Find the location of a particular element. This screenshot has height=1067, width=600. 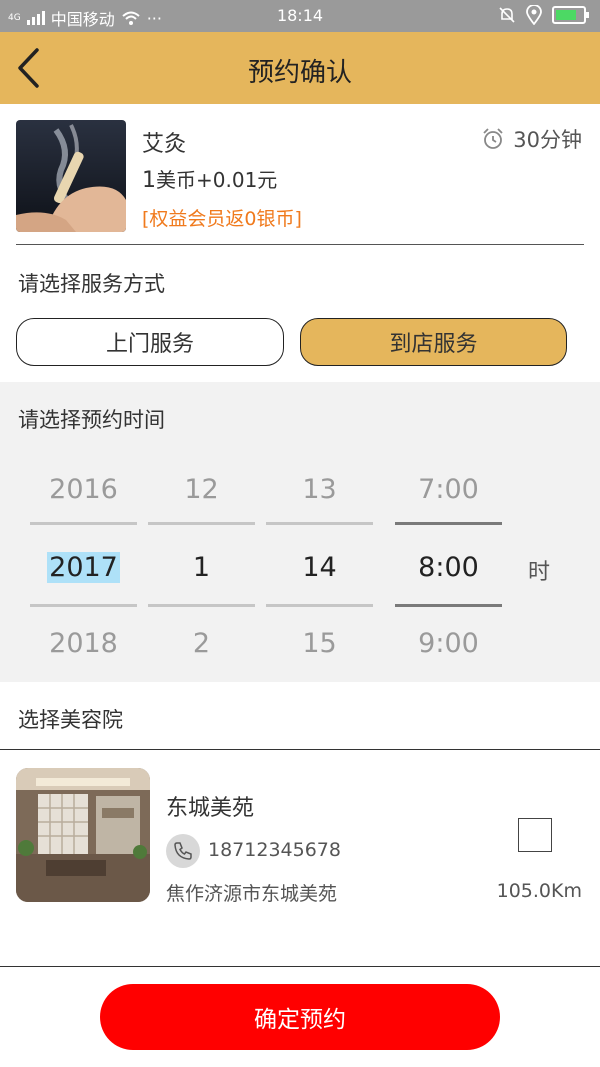

confirm-booking-button: 确定预约 is located at coordinates (300, 1017).